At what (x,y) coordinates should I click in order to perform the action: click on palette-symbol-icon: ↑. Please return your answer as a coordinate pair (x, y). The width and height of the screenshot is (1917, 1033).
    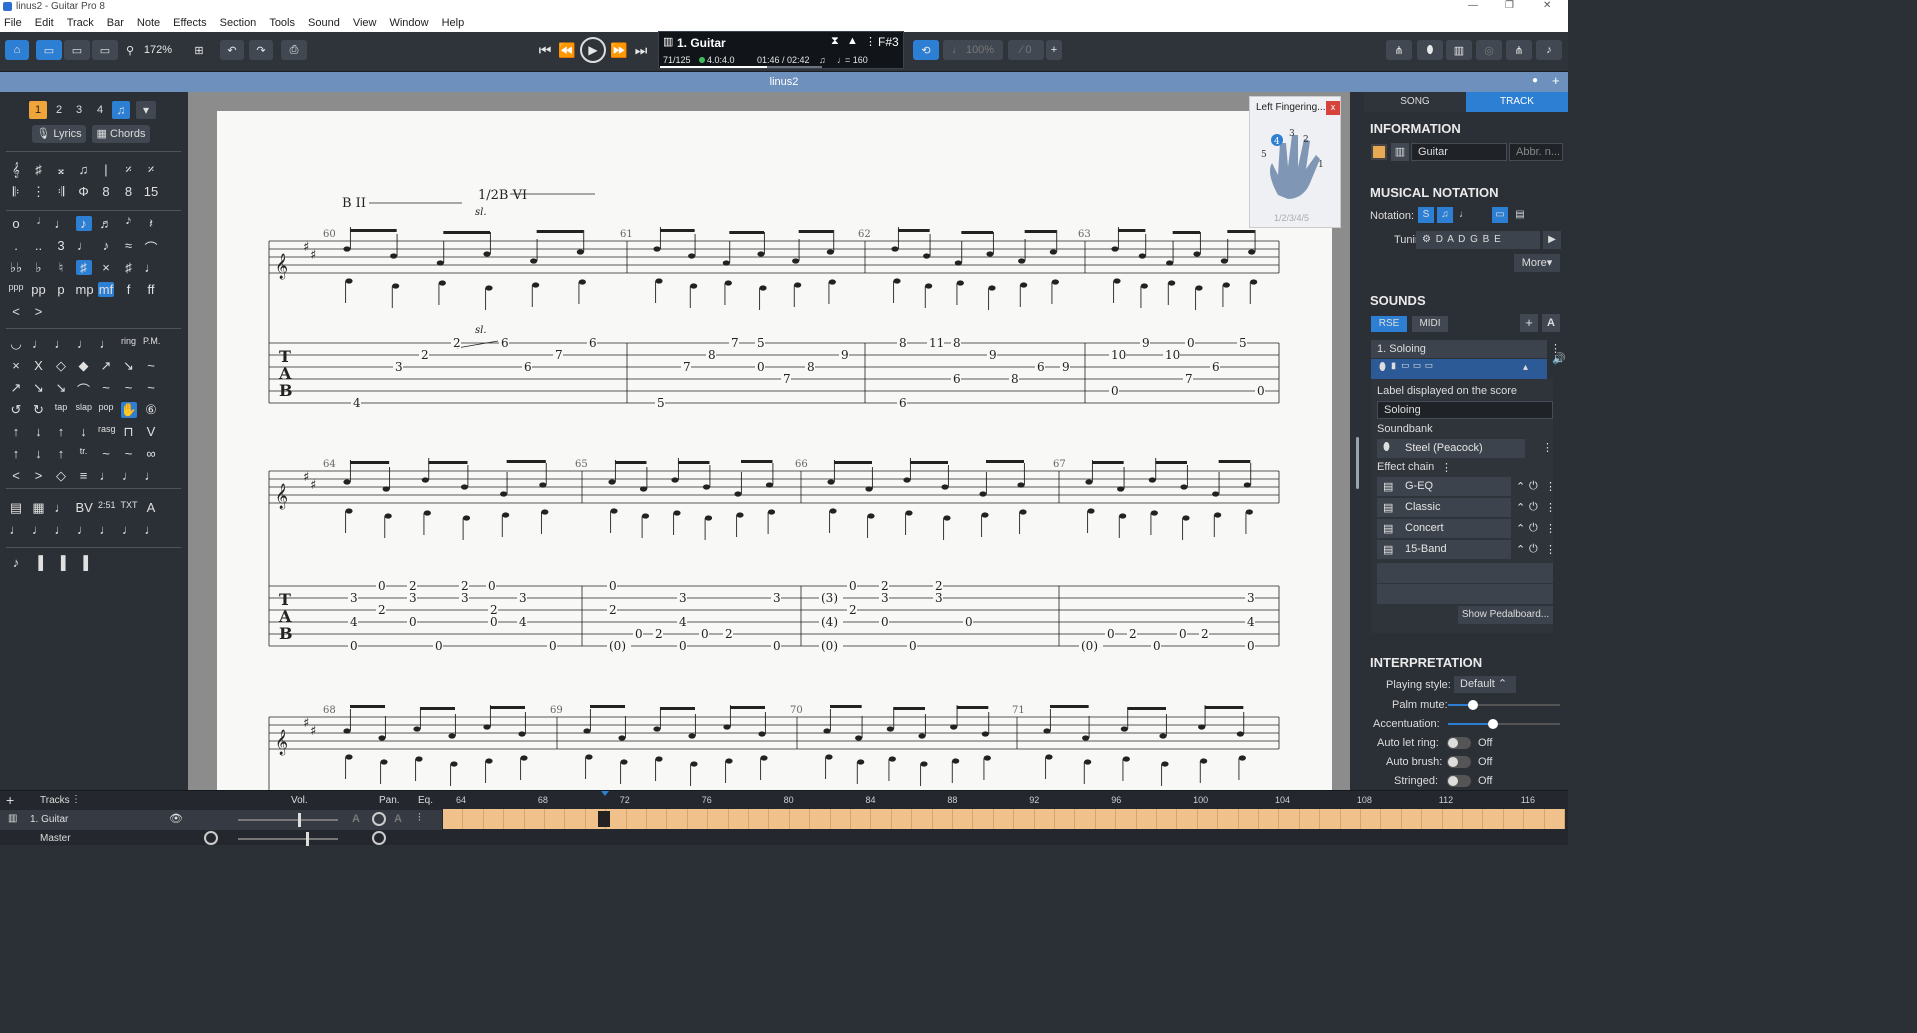
    Looking at the image, I should click on (61, 431).